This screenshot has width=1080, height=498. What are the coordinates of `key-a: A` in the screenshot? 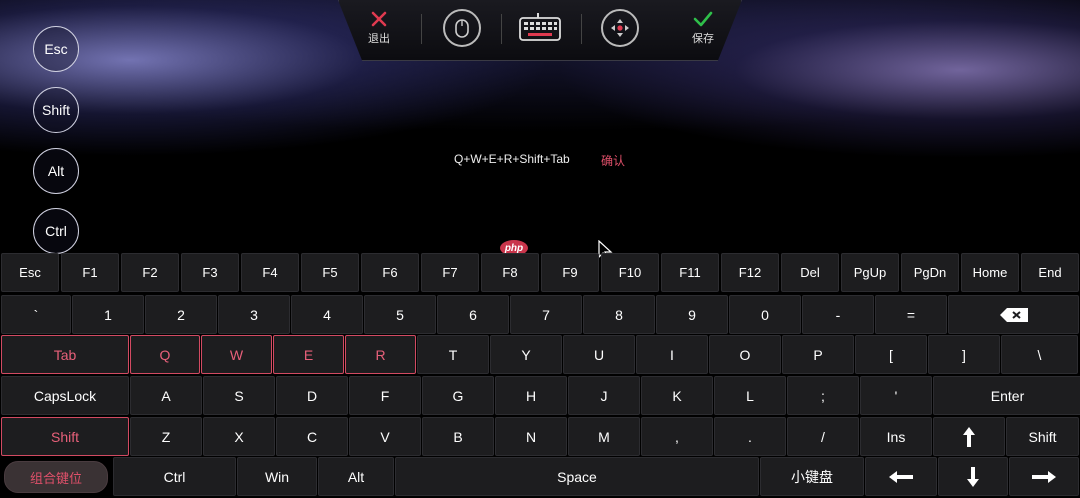 It's located at (166, 395).